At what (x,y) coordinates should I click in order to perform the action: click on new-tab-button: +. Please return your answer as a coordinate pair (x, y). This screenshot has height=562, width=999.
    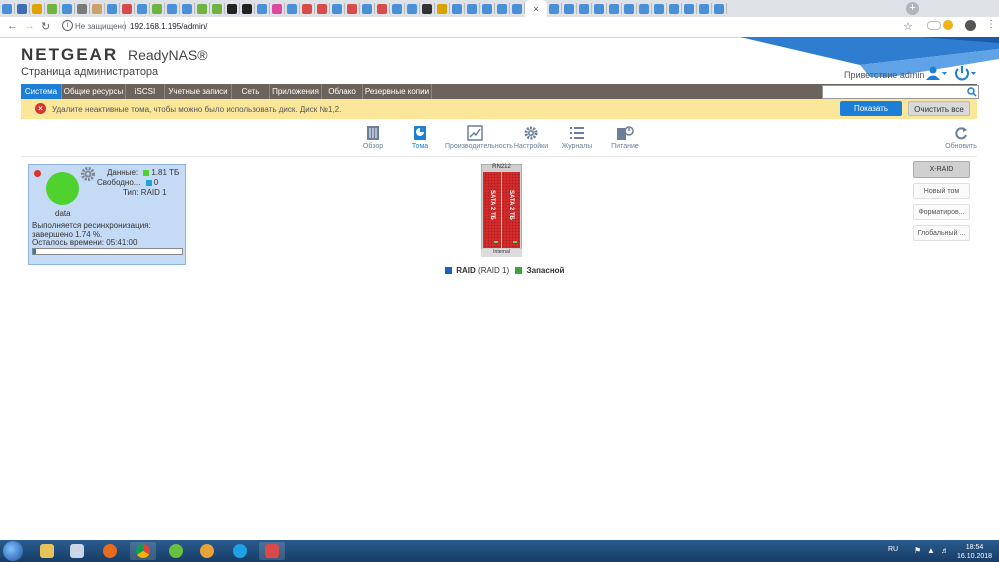
    Looking at the image, I should click on (912, 8).